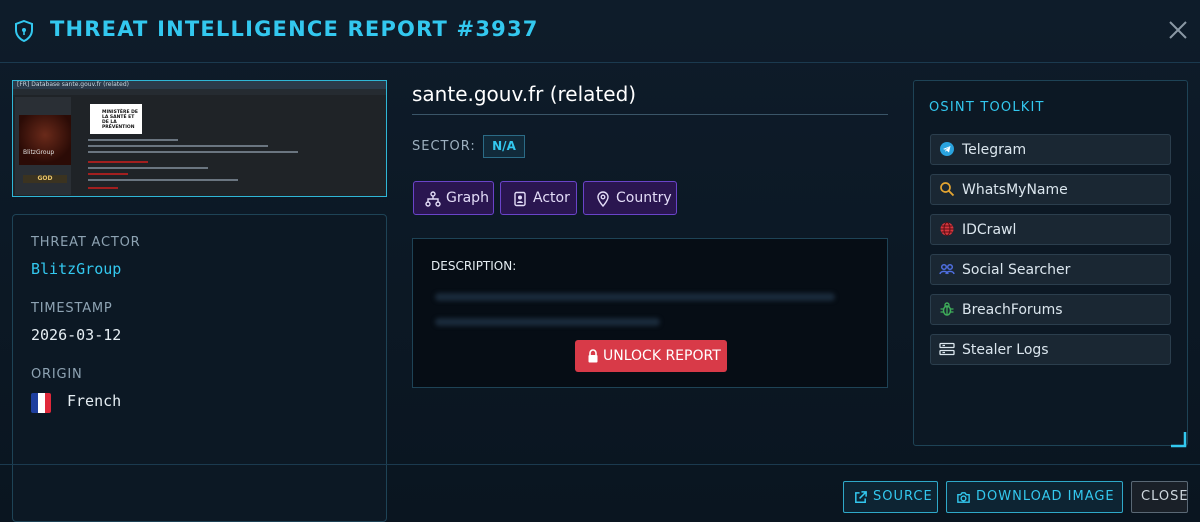  What do you see at coordinates (45, 140) in the screenshot?
I see `preview-avatar` at bounding box center [45, 140].